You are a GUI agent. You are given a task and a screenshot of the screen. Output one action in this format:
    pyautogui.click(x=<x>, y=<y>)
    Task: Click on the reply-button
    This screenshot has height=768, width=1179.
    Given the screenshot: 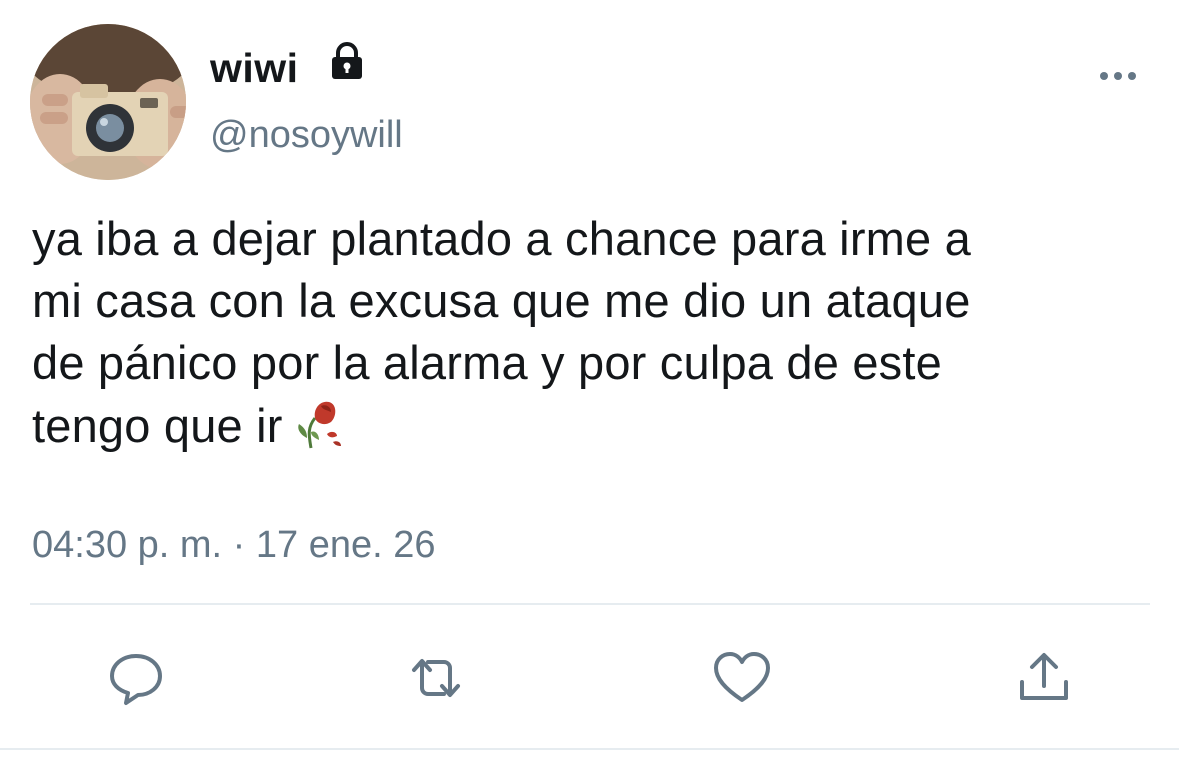 What is the action you would take?
    pyautogui.click(x=136, y=678)
    